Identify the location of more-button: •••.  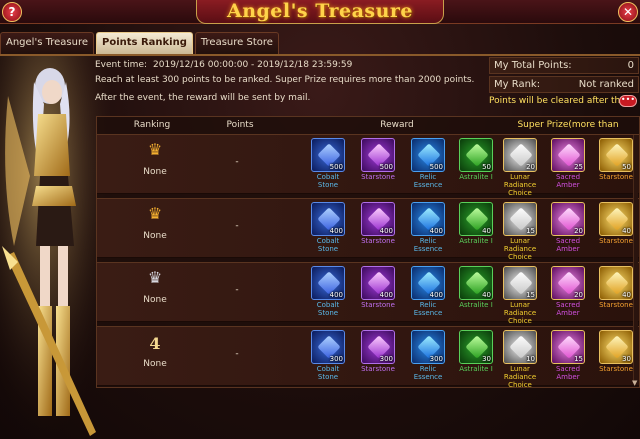
(628, 101).